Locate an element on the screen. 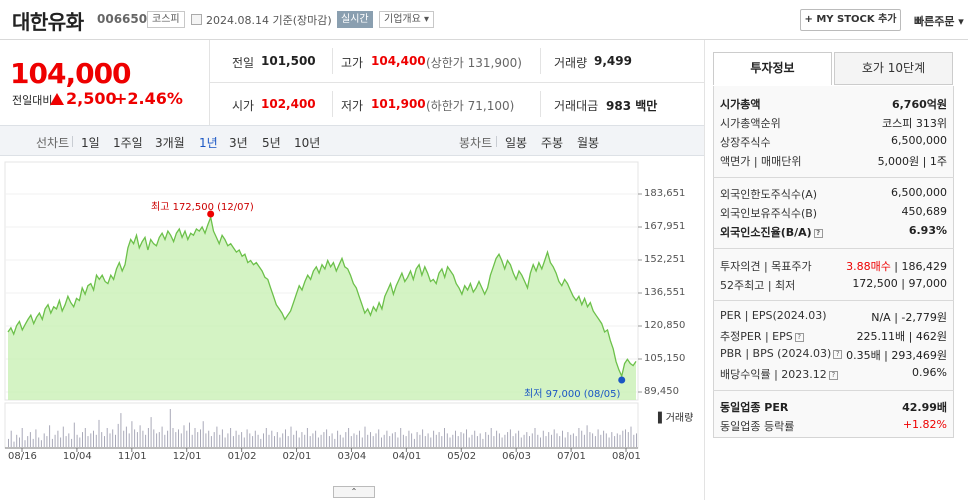 This screenshot has width=968, height=500. info-row-label: 상장주식수 is located at coordinates (745, 142).